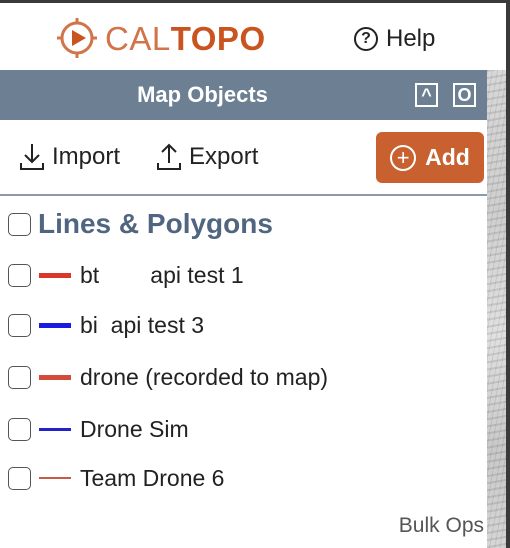 The image size is (510, 548). I want to click on export-button: Export, so click(206, 157).